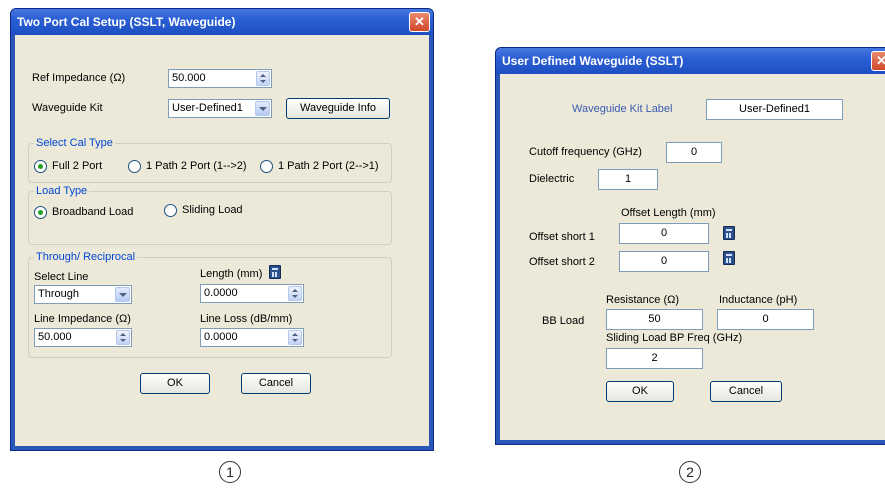  What do you see at coordinates (774, 109) in the screenshot?
I see `waveguide-kit-label-input: User-Defined1` at bounding box center [774, 109].